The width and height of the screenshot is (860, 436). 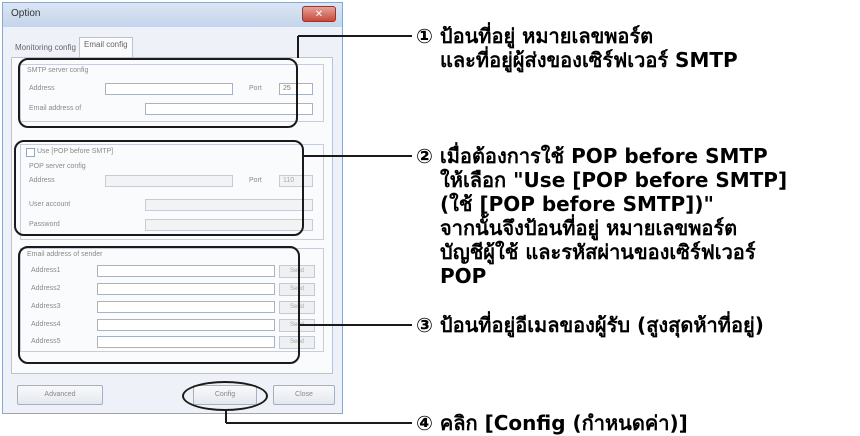 What do you see at coordinates (577, 204) in the screenshot?
I see `annotation-text: (ใช้ [POP before SMTP])"` at bounding box center [577, 204].